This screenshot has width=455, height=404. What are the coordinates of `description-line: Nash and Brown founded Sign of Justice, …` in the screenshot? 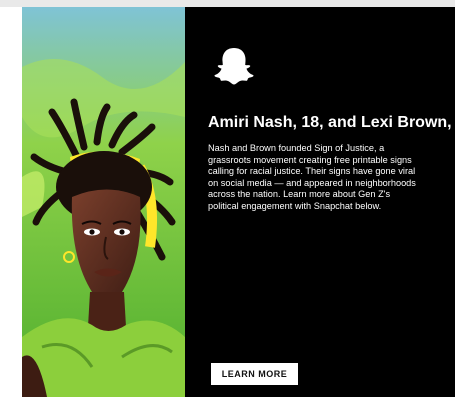 It's located at (296, 148).